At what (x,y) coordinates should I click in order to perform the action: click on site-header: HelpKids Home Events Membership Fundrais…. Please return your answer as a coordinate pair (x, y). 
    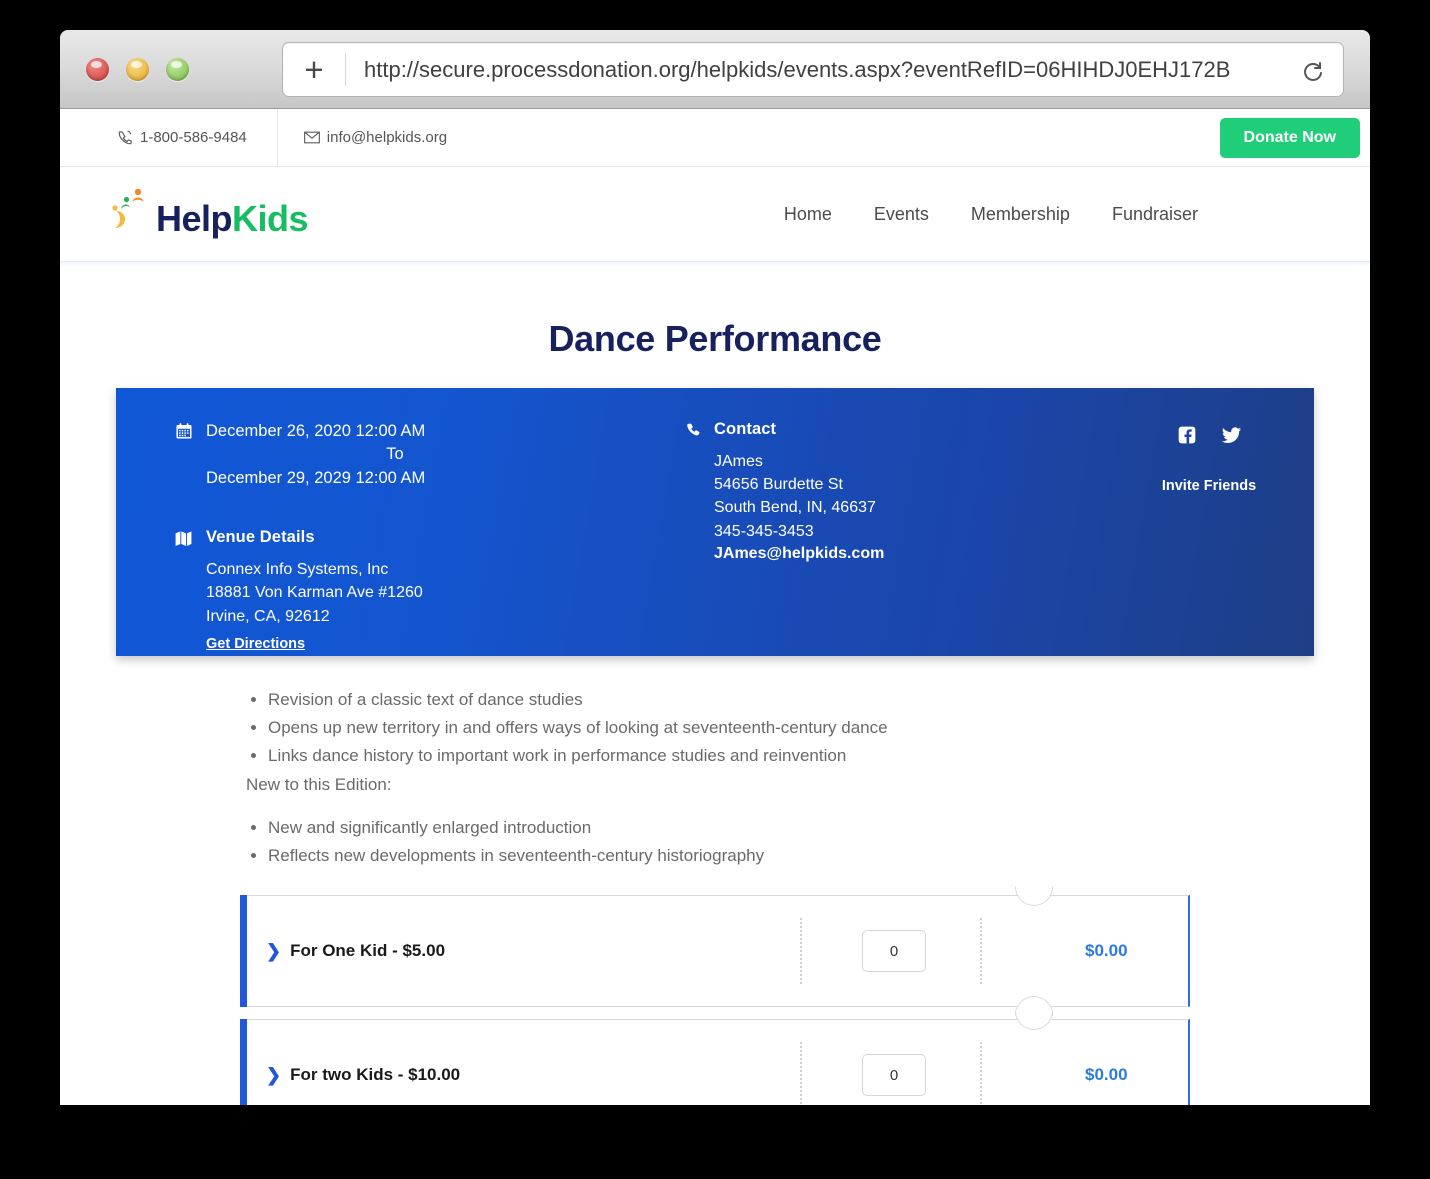
    Looking at the image, I should click on (715, 214).